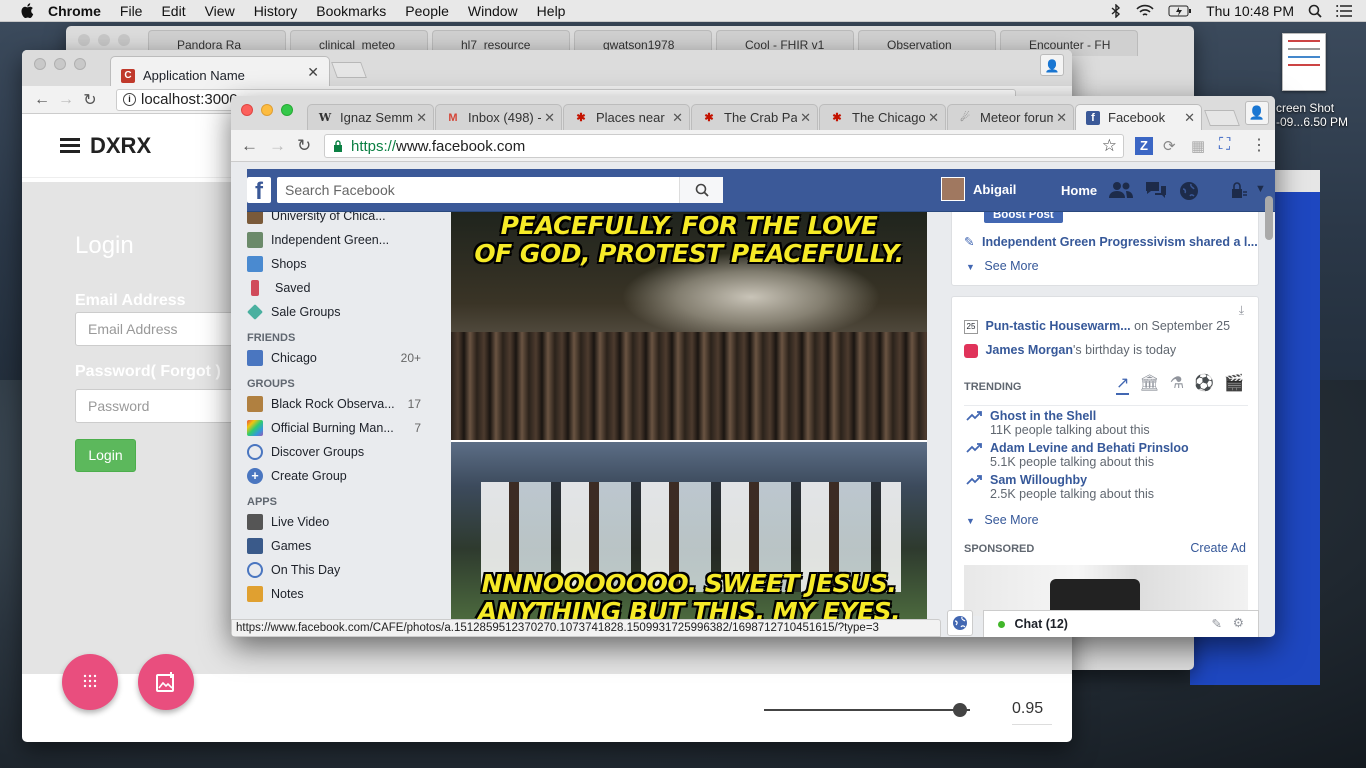  Describe the element at coordinates (1109, 146) in the screenshot. I see `bookmark-star-icon: ☆` at that location.